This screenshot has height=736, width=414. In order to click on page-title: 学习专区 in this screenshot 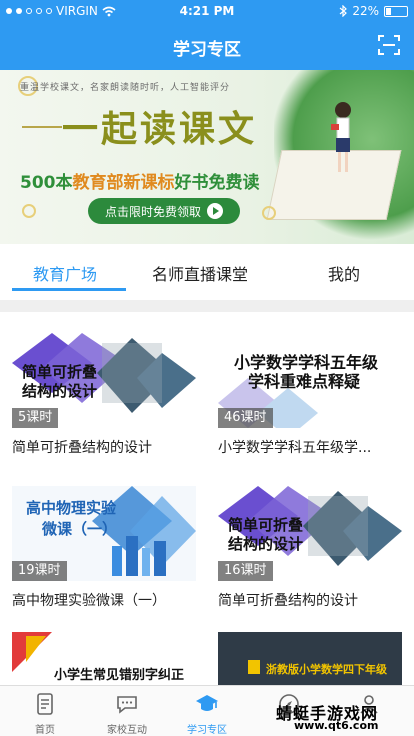, I will do `click(207, 50)`.